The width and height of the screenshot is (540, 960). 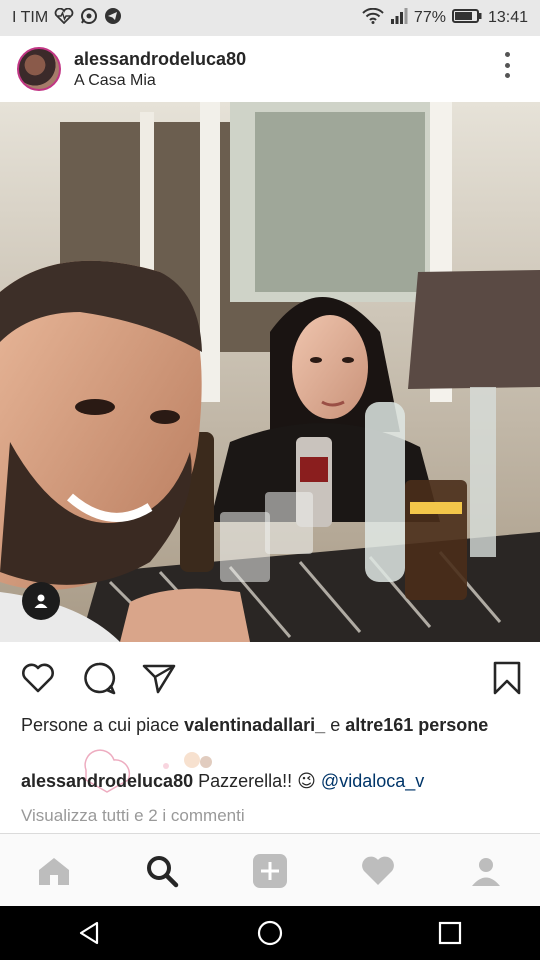 I want to click on post-header: alessandrodeluca80 A Casa Mia, so click(x=270, y=69).